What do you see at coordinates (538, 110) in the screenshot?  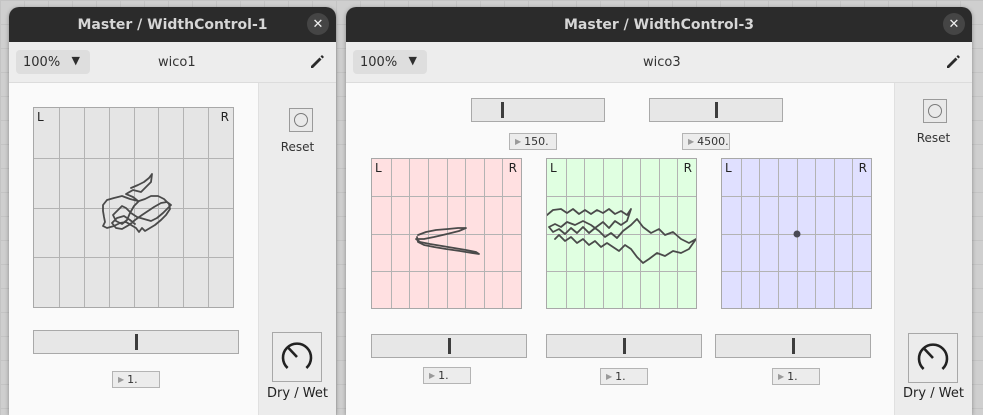 I see `crossover-low-slider` at bounding box center [538, 110].